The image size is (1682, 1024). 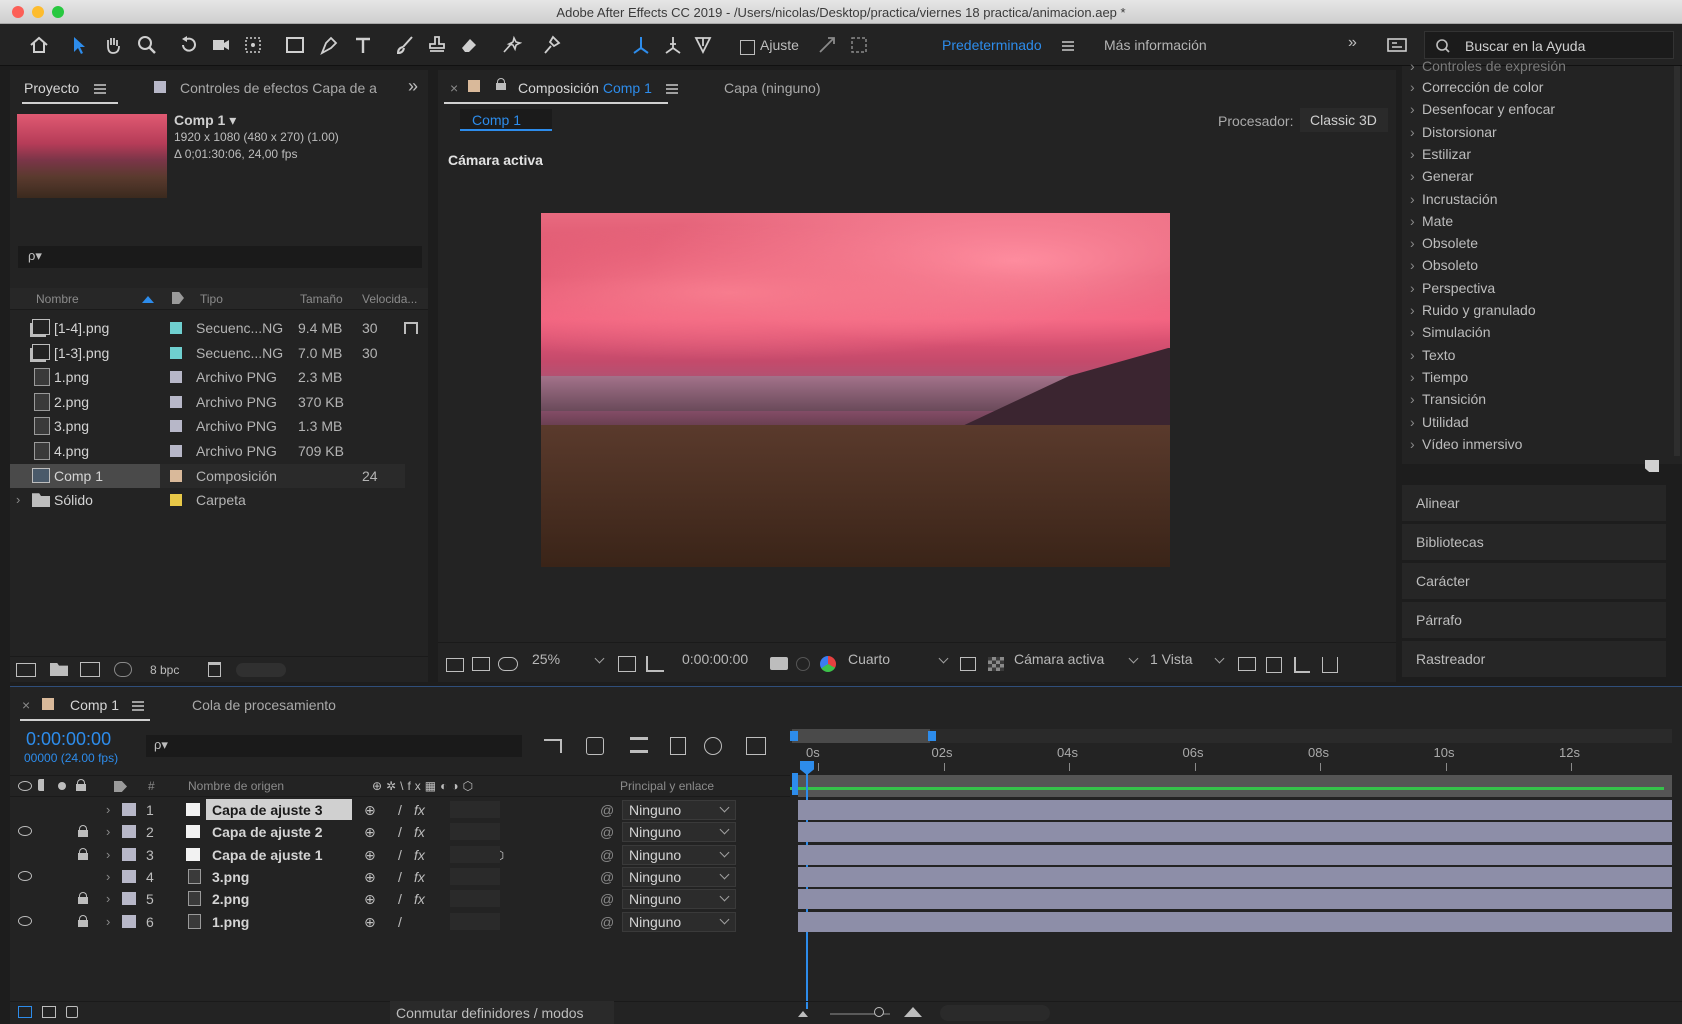 What do you see at coordinates (1488, 66) in the screenshot?
I see `effects-category-truncated: › Controles de expresión` at bounding box center [1488, 66].